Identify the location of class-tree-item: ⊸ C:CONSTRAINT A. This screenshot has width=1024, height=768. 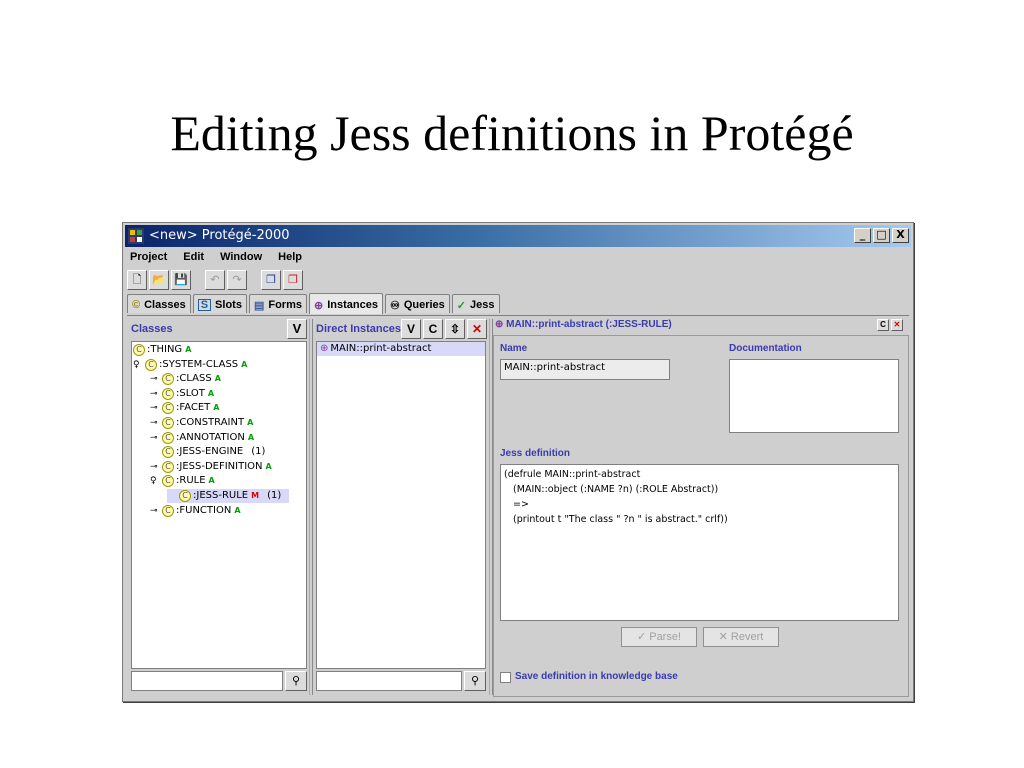
(201, 423).